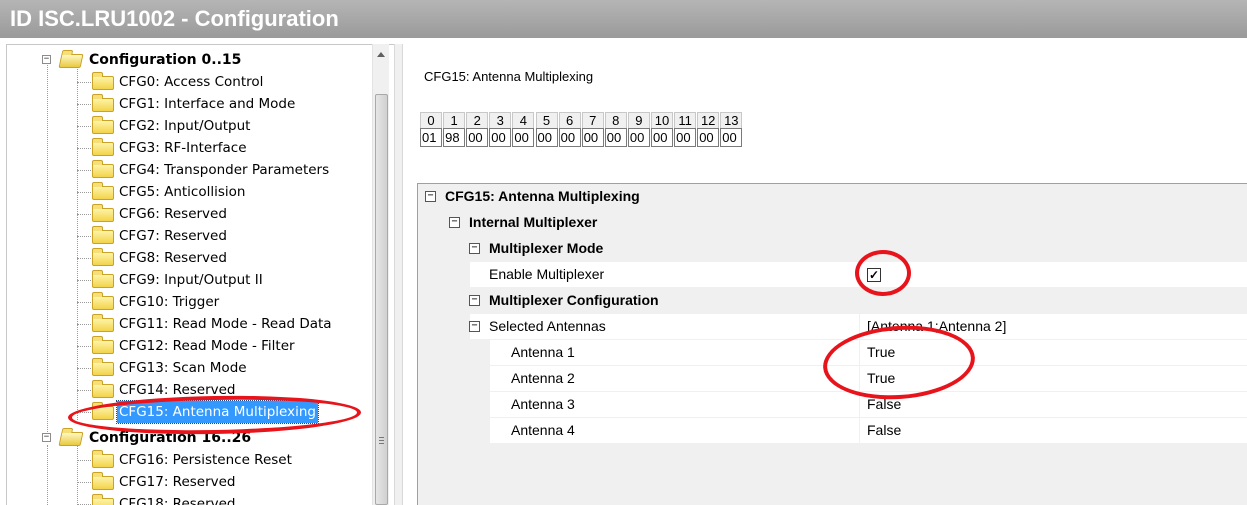 This screenshot has width=1247, height=505. What do you see at coordinates (543, 404) in the screenshot?
I see `property-label: Antenna 3` at bounding box center [543, 404].